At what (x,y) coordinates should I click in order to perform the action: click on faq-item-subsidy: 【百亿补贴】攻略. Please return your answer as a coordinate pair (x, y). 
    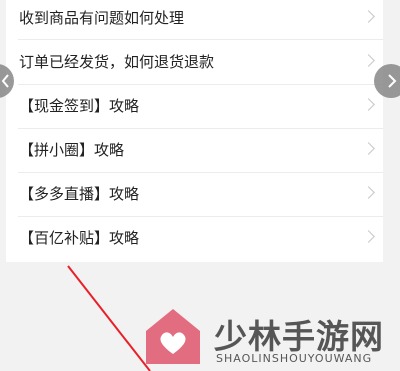
    Looking at the image, I should click on (194, 238).